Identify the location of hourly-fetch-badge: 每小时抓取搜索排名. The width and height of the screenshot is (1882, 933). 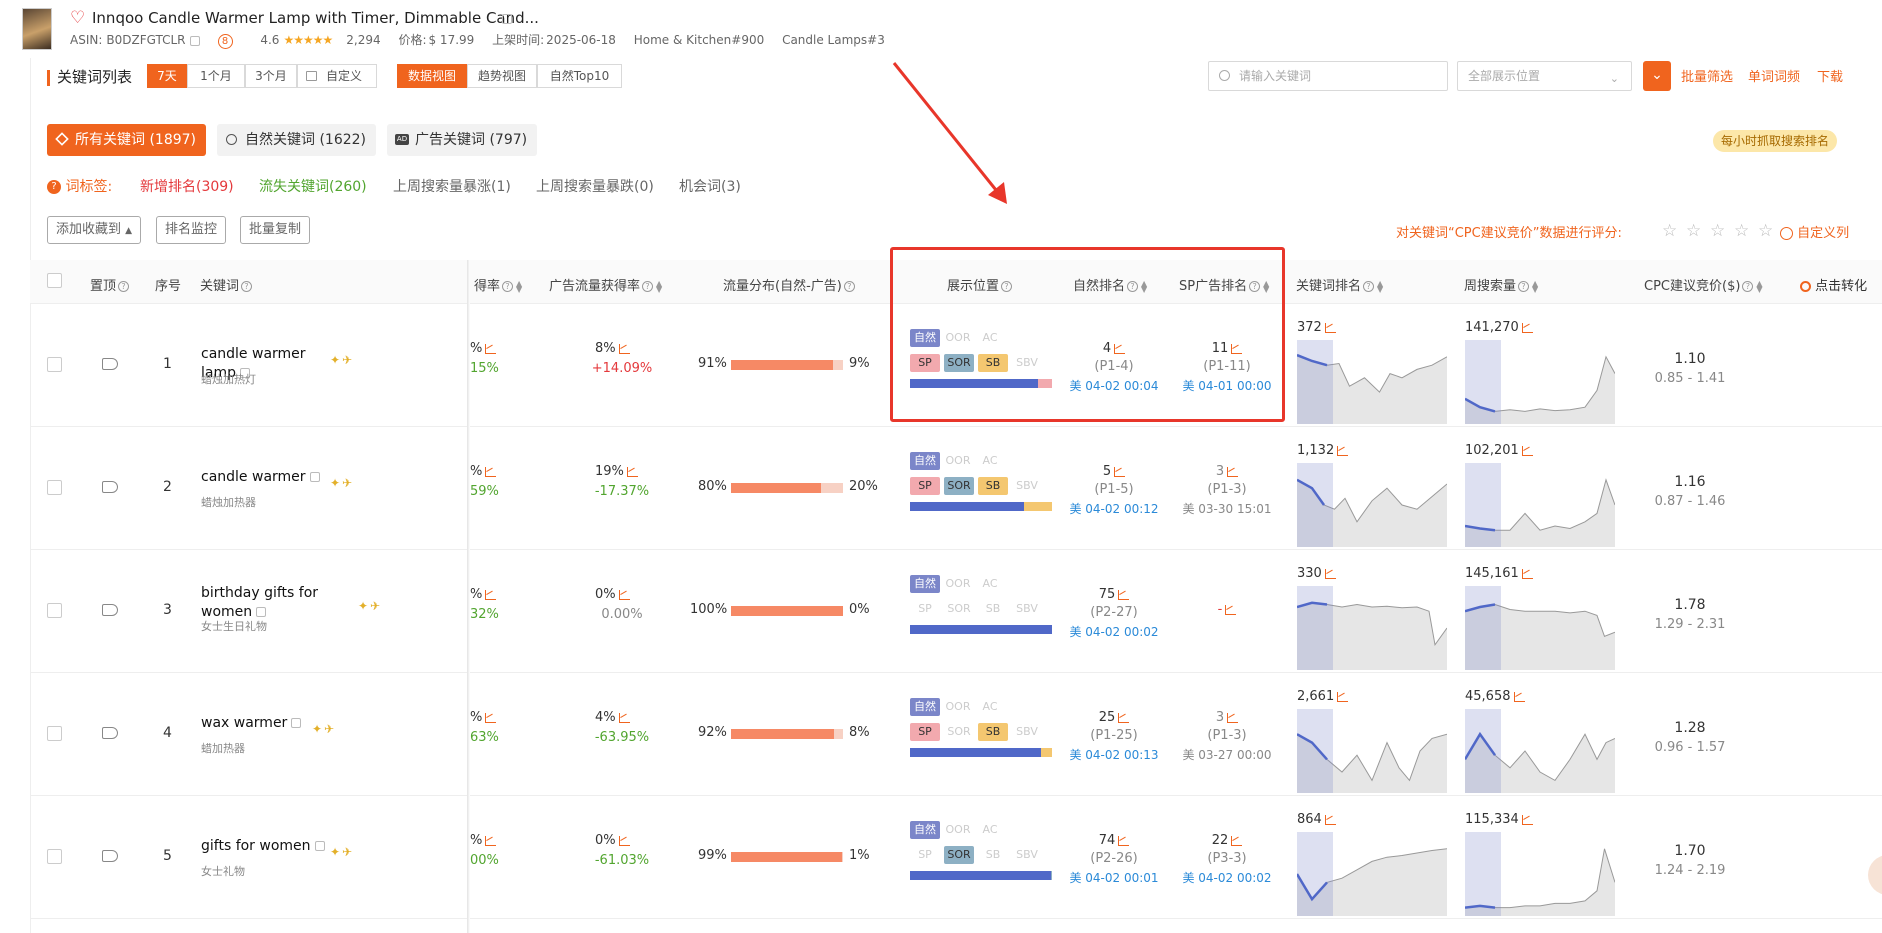
(1775, 141).